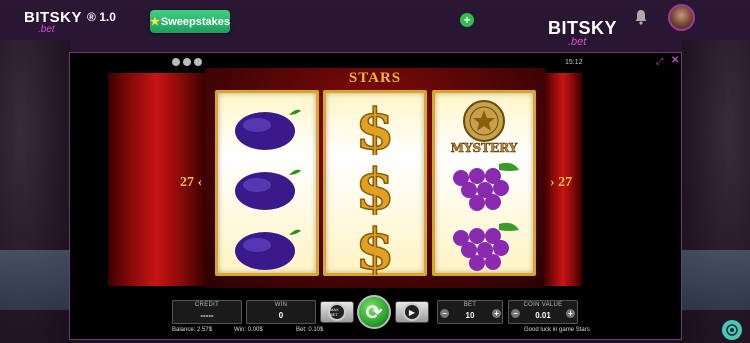  I want to click on play-icon: ▶, so click(412, 312).